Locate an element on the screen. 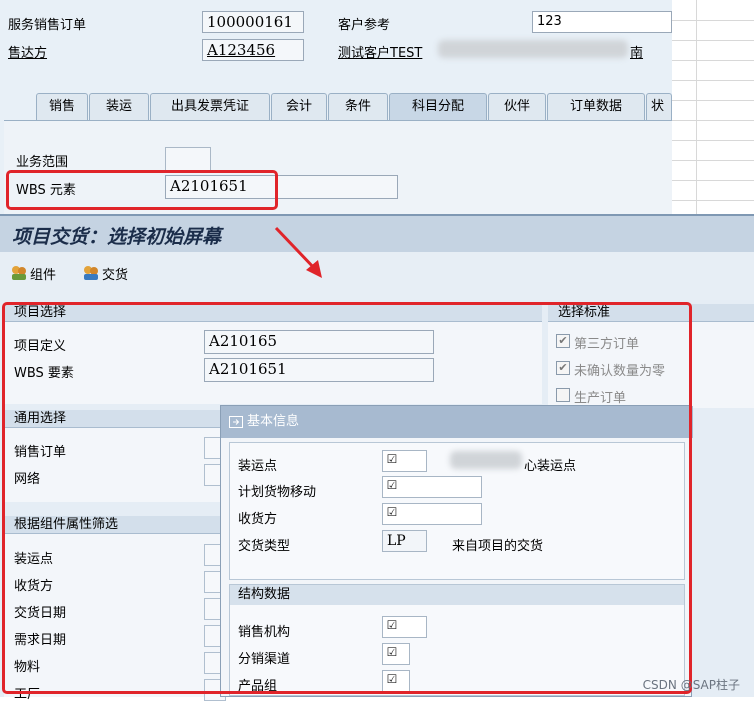 The height and width of the screenshot is (702, 754). order-label: 服务销售订单 is located at coordinates (47, 25).